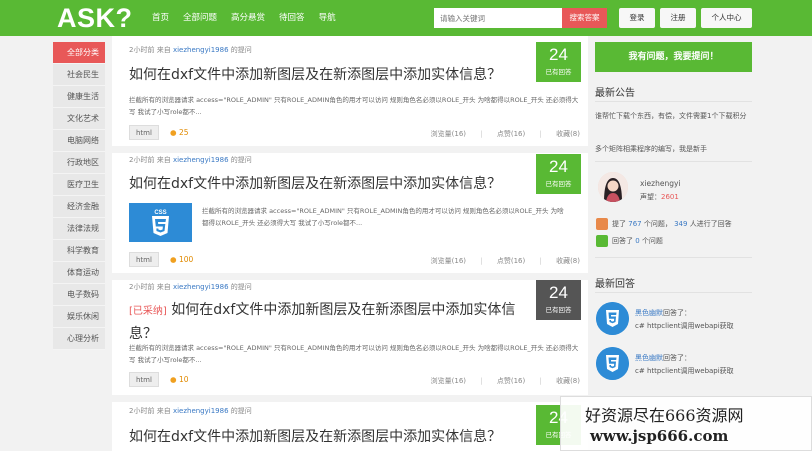 Image resolution: width=812 pixels, height=451 pixels. I want to click on sidebar-item-health: 健康生活, so click(79, 97).